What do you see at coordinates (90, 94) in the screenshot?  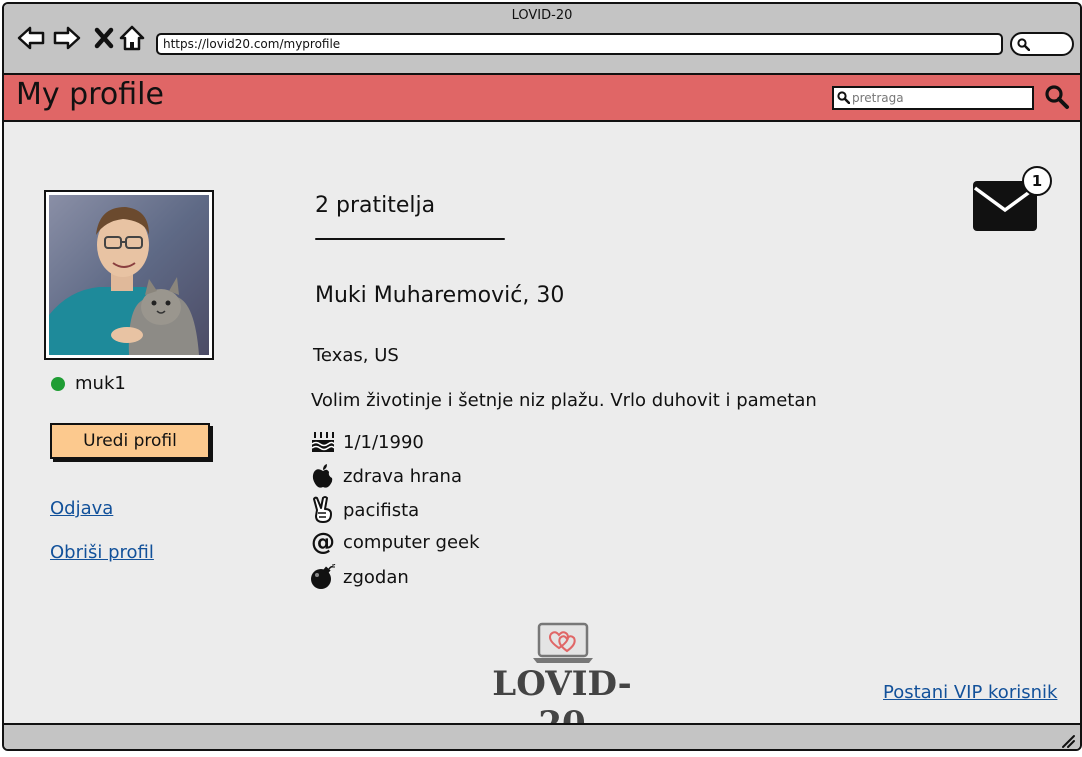 I see `page-title: My profile` at bounding box center [90, 94].